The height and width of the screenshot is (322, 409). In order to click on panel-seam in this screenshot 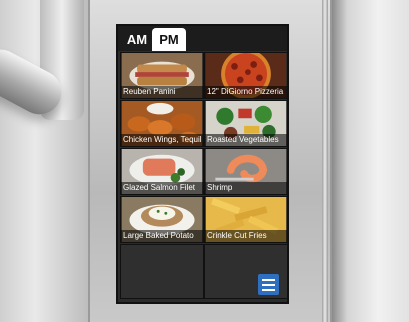, I will do `click(325, 161)`.